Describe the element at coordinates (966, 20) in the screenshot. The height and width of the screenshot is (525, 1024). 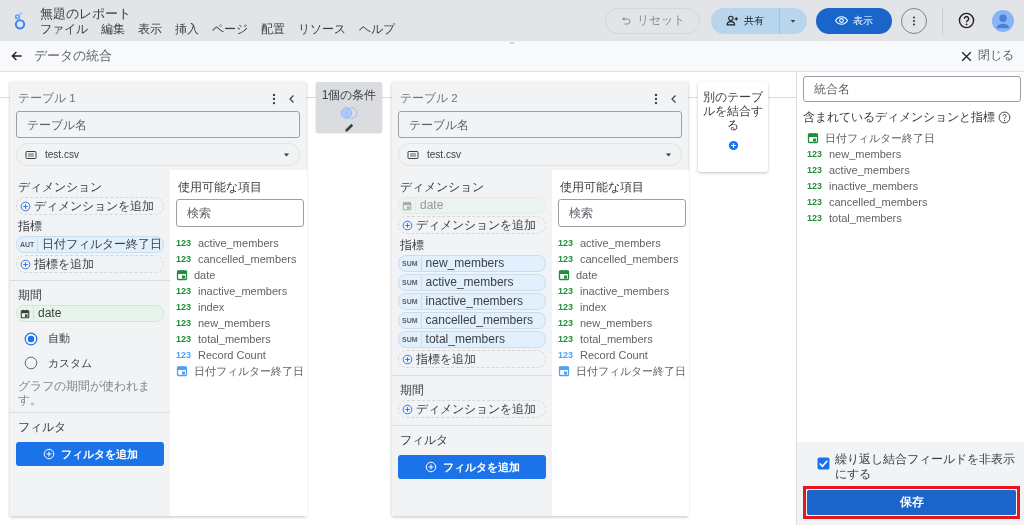
I see `help-icon` at that location.